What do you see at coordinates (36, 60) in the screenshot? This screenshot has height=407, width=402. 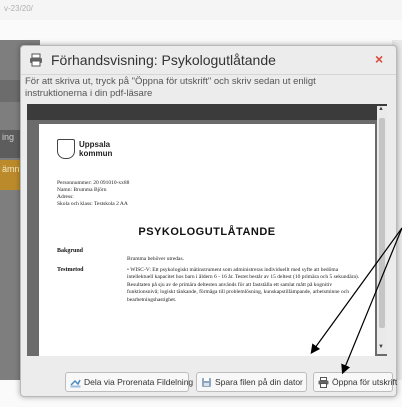 I see `printer-icon` at bounding box center [36, 60].